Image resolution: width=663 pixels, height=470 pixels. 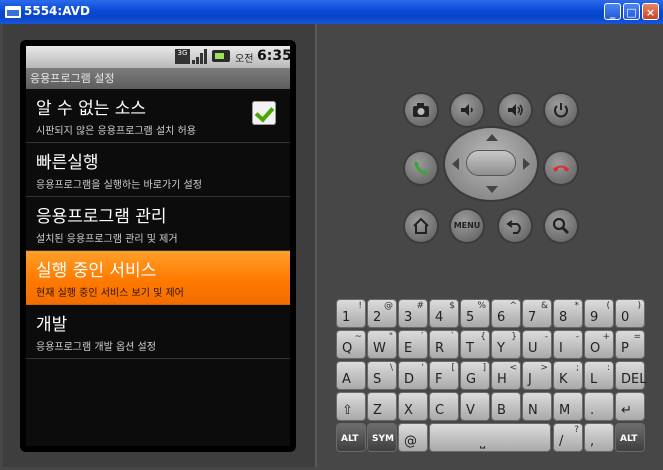 What do you see at coordinates (537, 375) in the screenshot?
I see `key-2-6: J >` at bounding box center [537, 375].